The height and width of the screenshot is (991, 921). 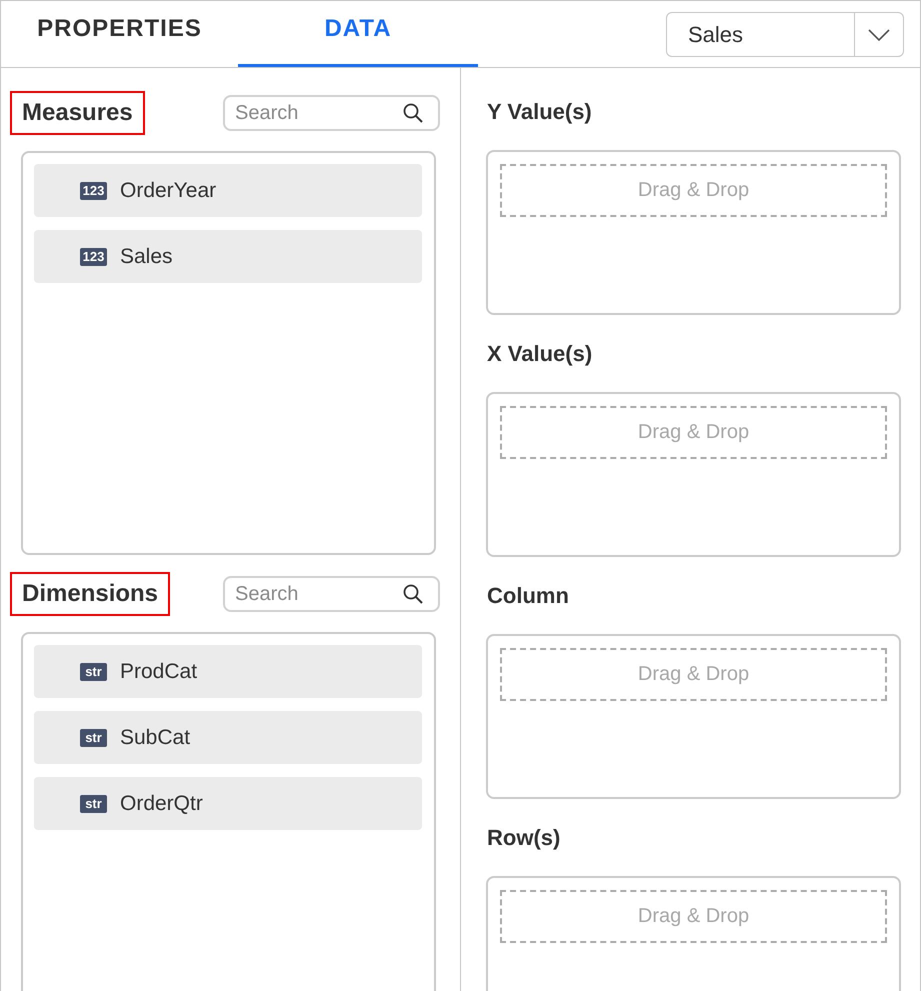 What do you see at coordinates (540, 354) in the screenshot?
I see `drop-zone-heading: X Value(s)` at bounding box center [540, 354].